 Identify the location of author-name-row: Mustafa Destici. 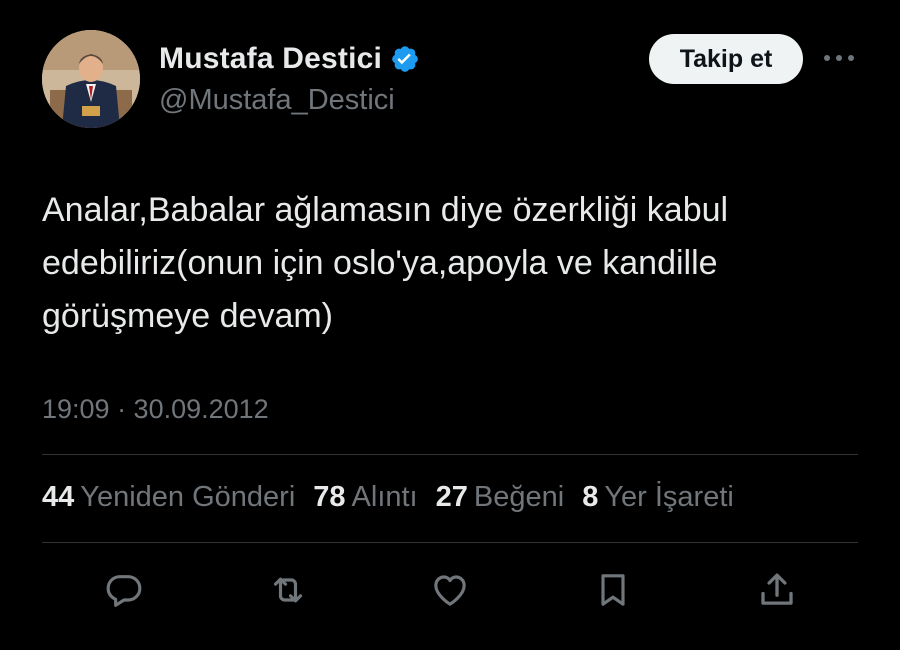
(289, 59).